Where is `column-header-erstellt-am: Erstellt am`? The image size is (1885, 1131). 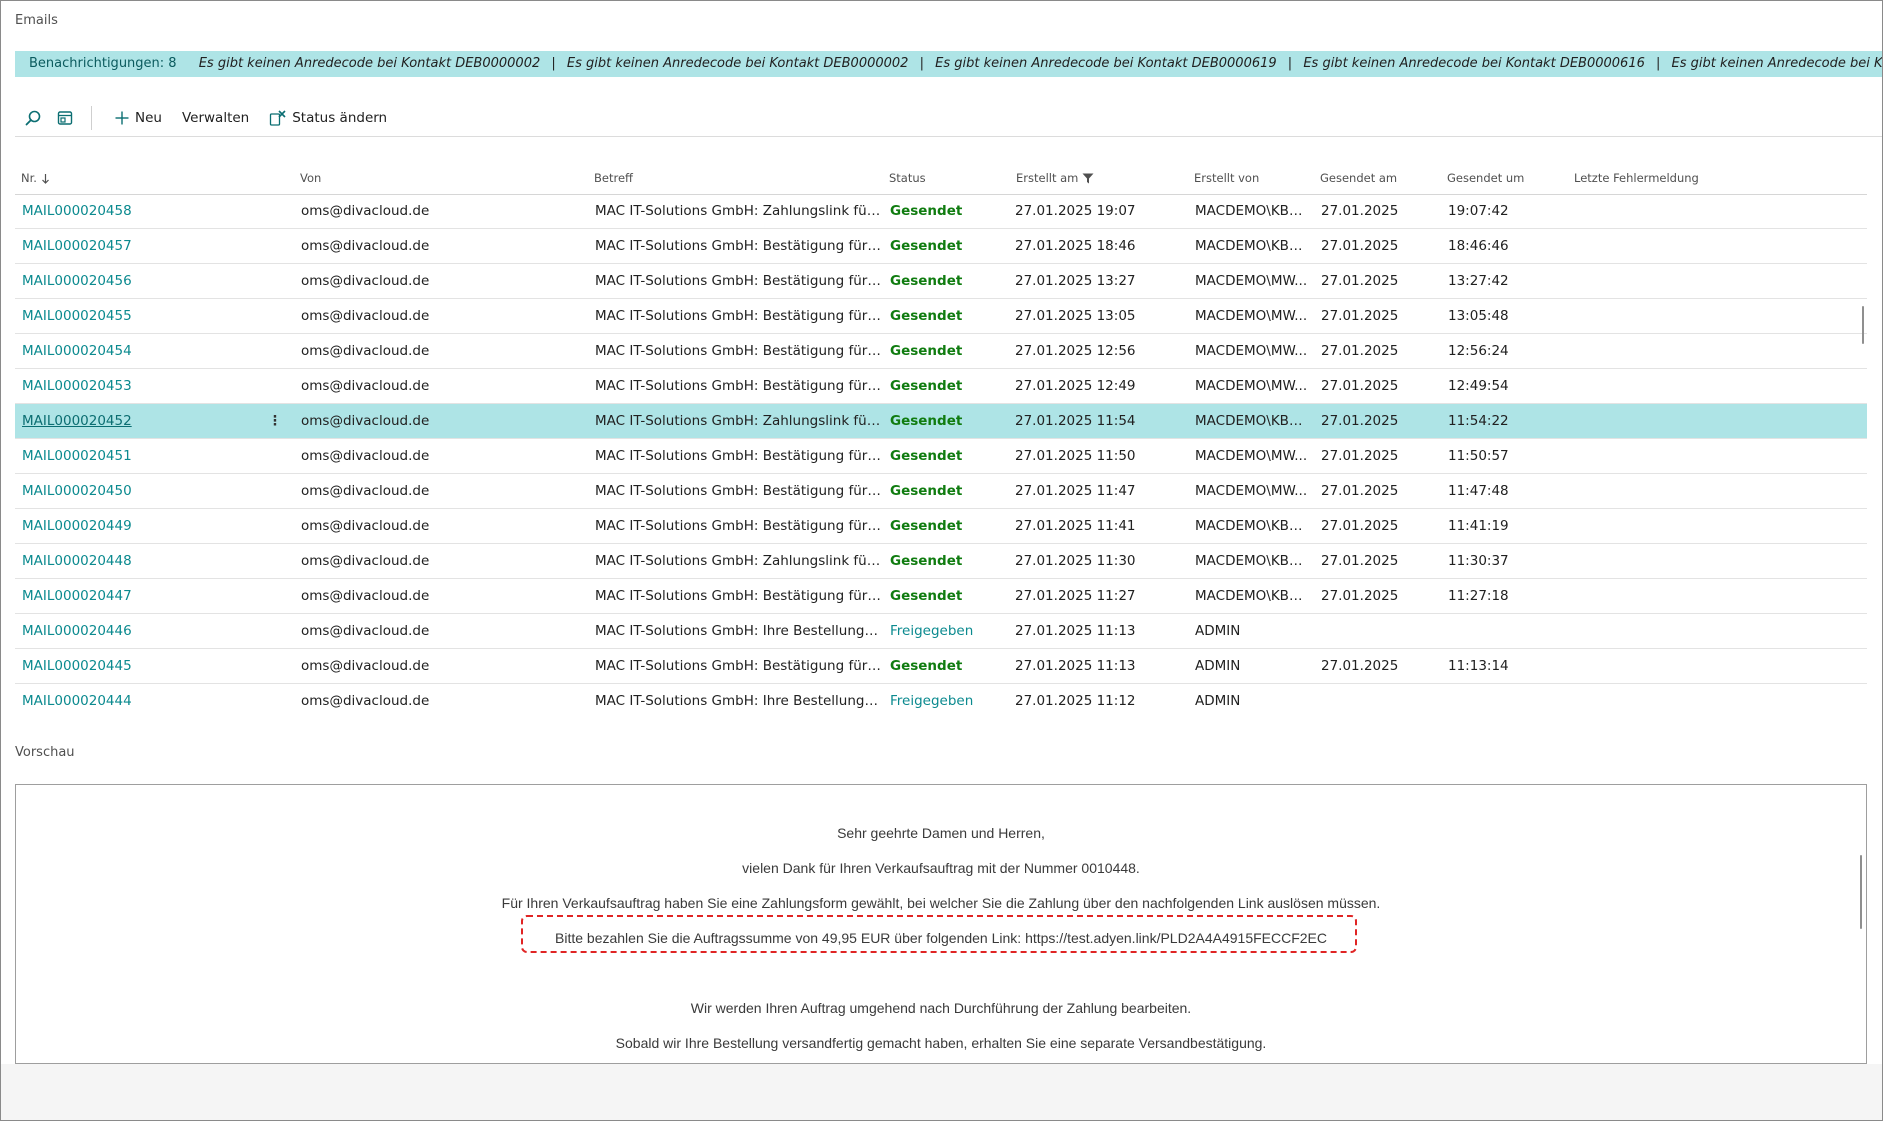 column-header-erstellt-am: Erstellt am is located at coordinates (1055, 178).